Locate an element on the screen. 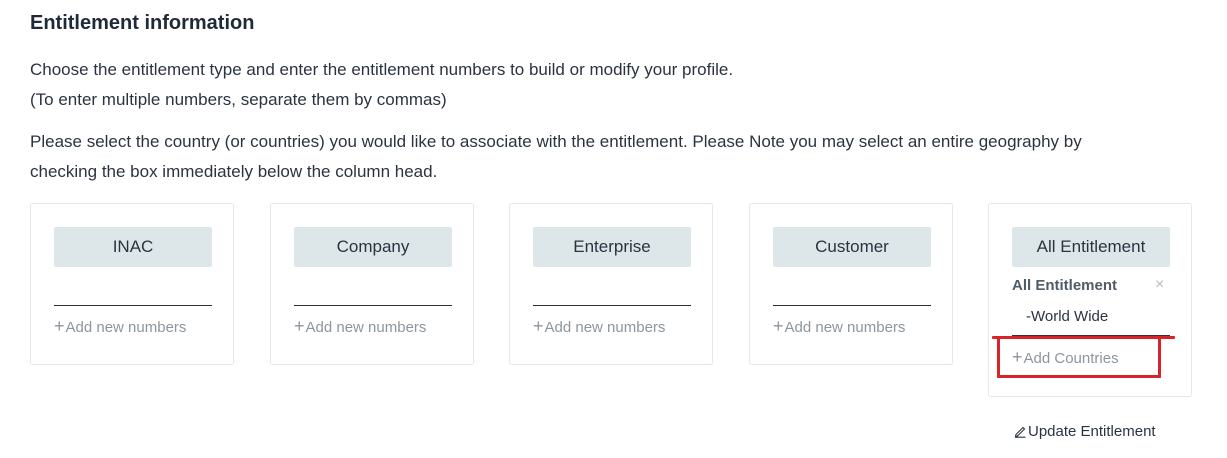  country-field-underline is located at coordinates (1091, 336).